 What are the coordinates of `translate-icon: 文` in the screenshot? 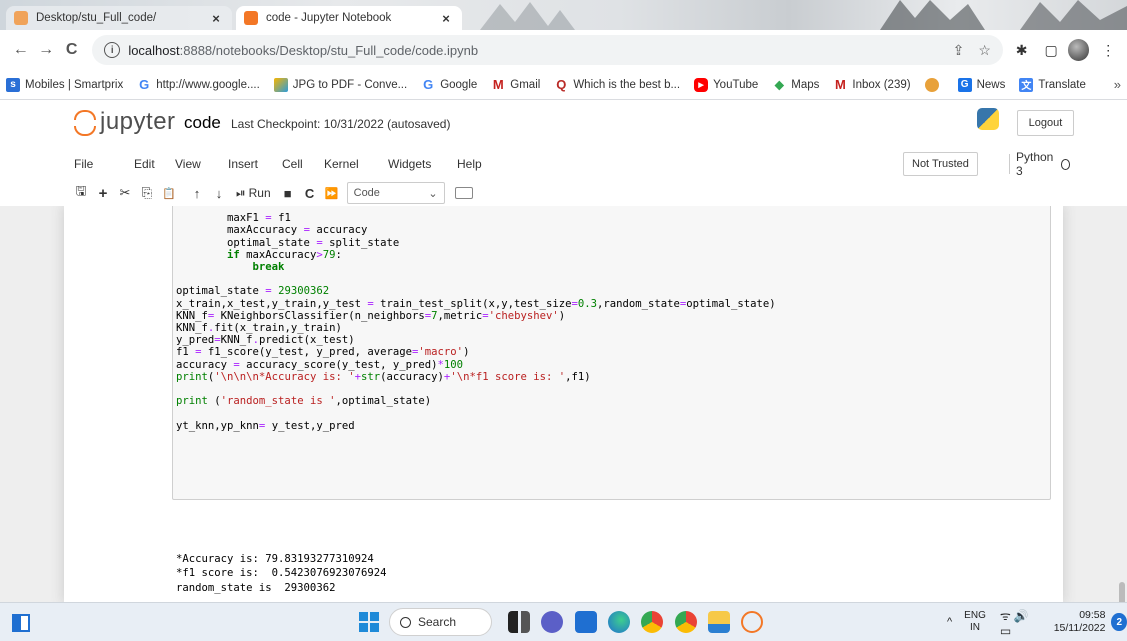 It's located at (1026, 84).